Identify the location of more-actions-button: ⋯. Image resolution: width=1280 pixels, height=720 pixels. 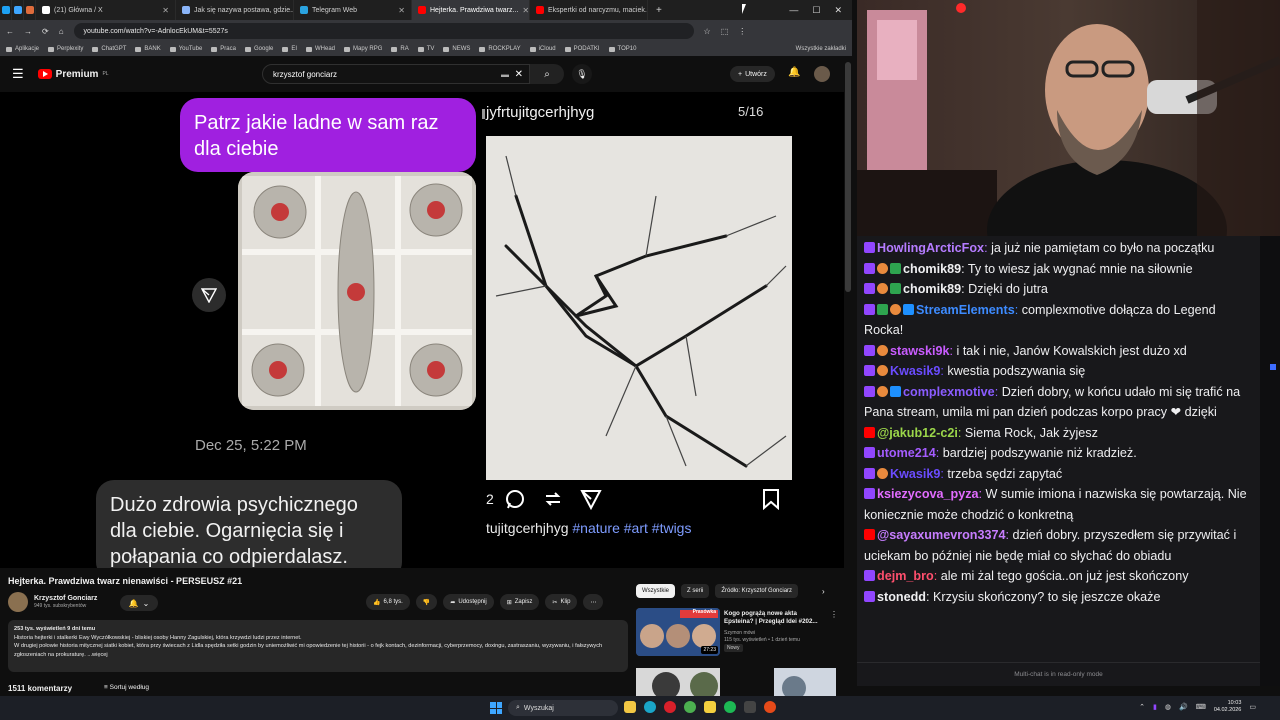
(593, 602).